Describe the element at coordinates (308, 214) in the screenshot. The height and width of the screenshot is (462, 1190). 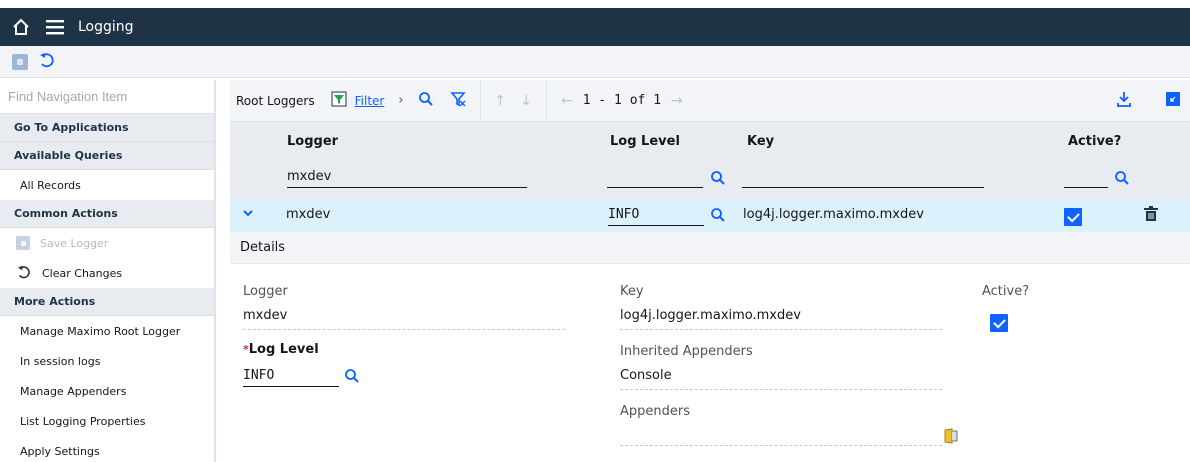
I see `row-logger: mxdev` at that location.